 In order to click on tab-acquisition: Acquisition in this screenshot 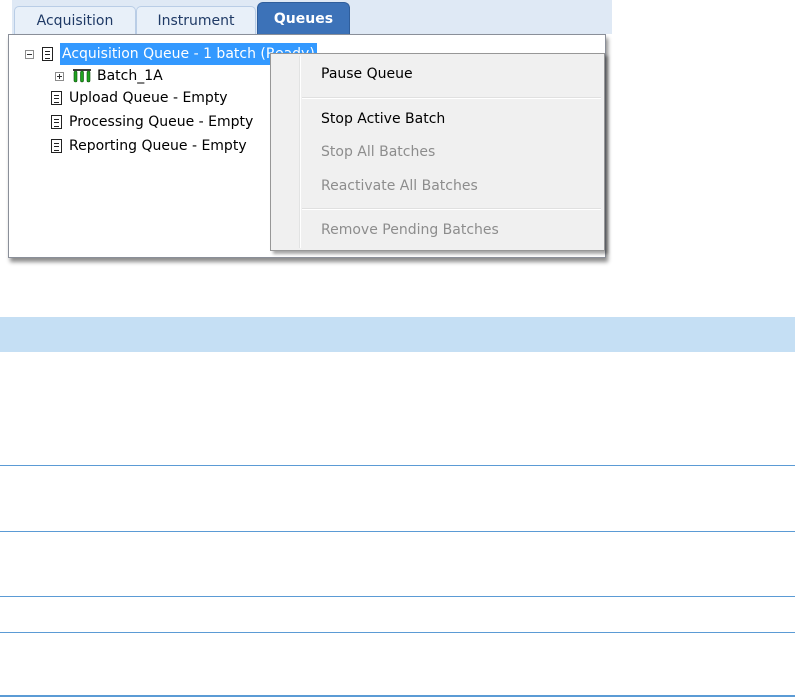, I will do `click(75, 20)`.